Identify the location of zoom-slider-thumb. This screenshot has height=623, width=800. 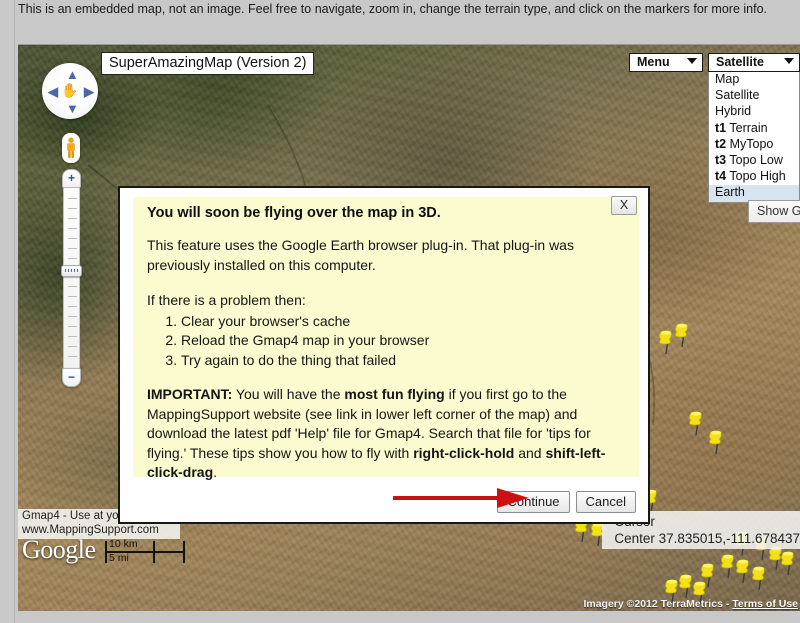
(71, 271).